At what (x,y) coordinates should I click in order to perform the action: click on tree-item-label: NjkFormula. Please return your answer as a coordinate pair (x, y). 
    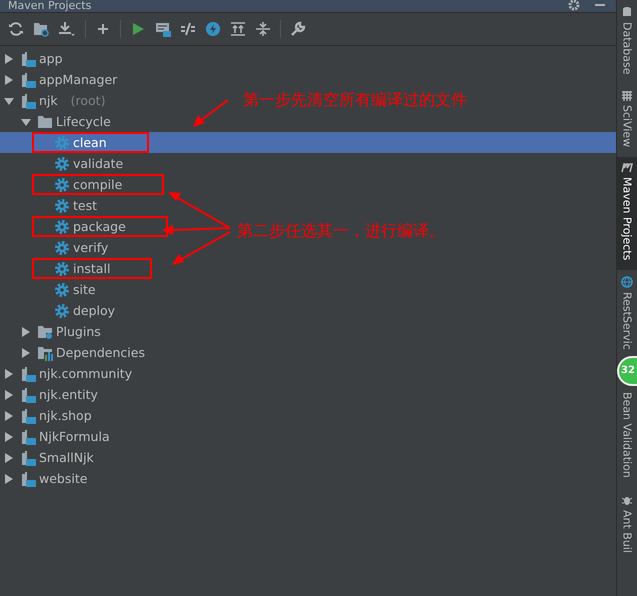
    Looking at the image, I should click on (74, 436).